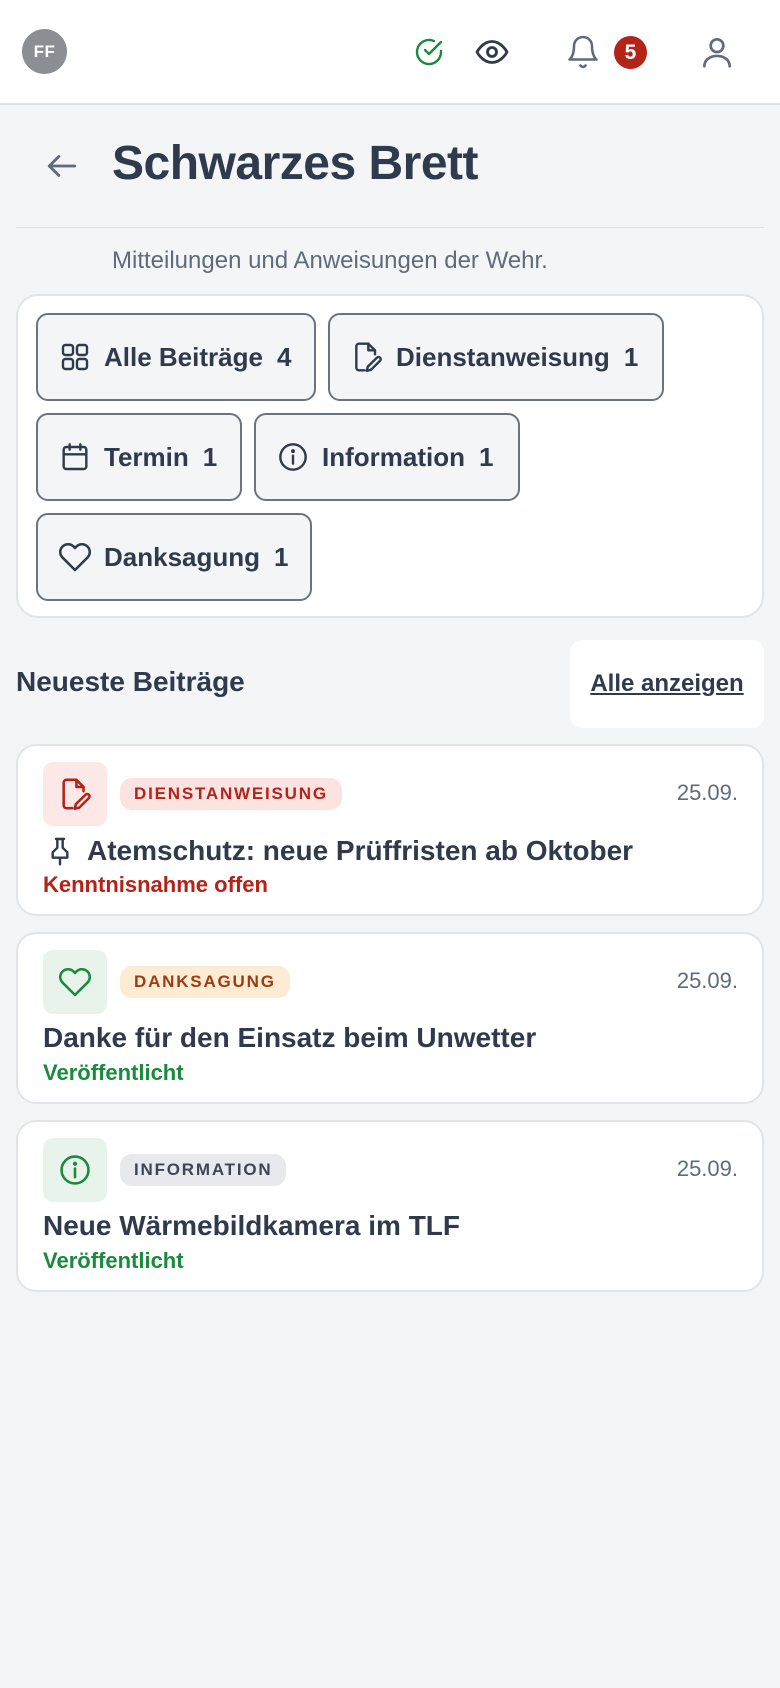 The image size is (780, 1688). What do you see at coordinates (330, 260) in the screenshot?
I see `page-subtitle: Mitteilungen und Anweisungen der Wehr.` at bounding box center [330, 260].